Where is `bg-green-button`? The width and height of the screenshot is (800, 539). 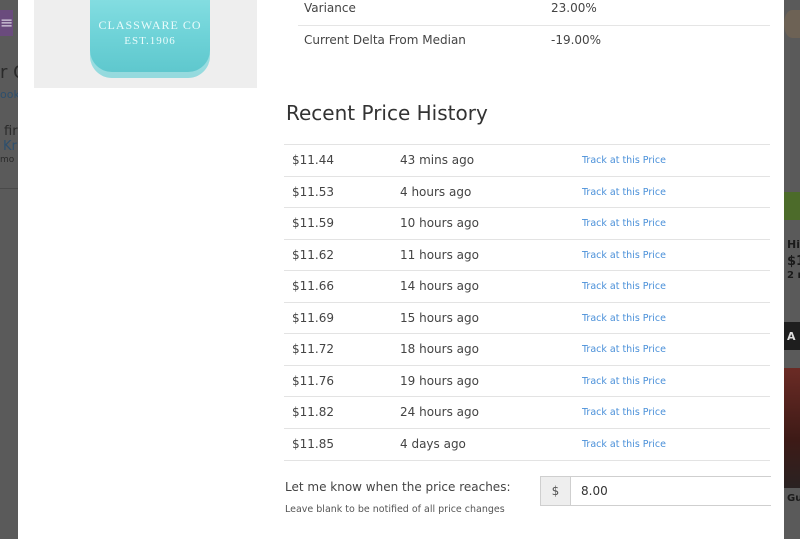
bg-green-button is located at coordinates (792, 206).